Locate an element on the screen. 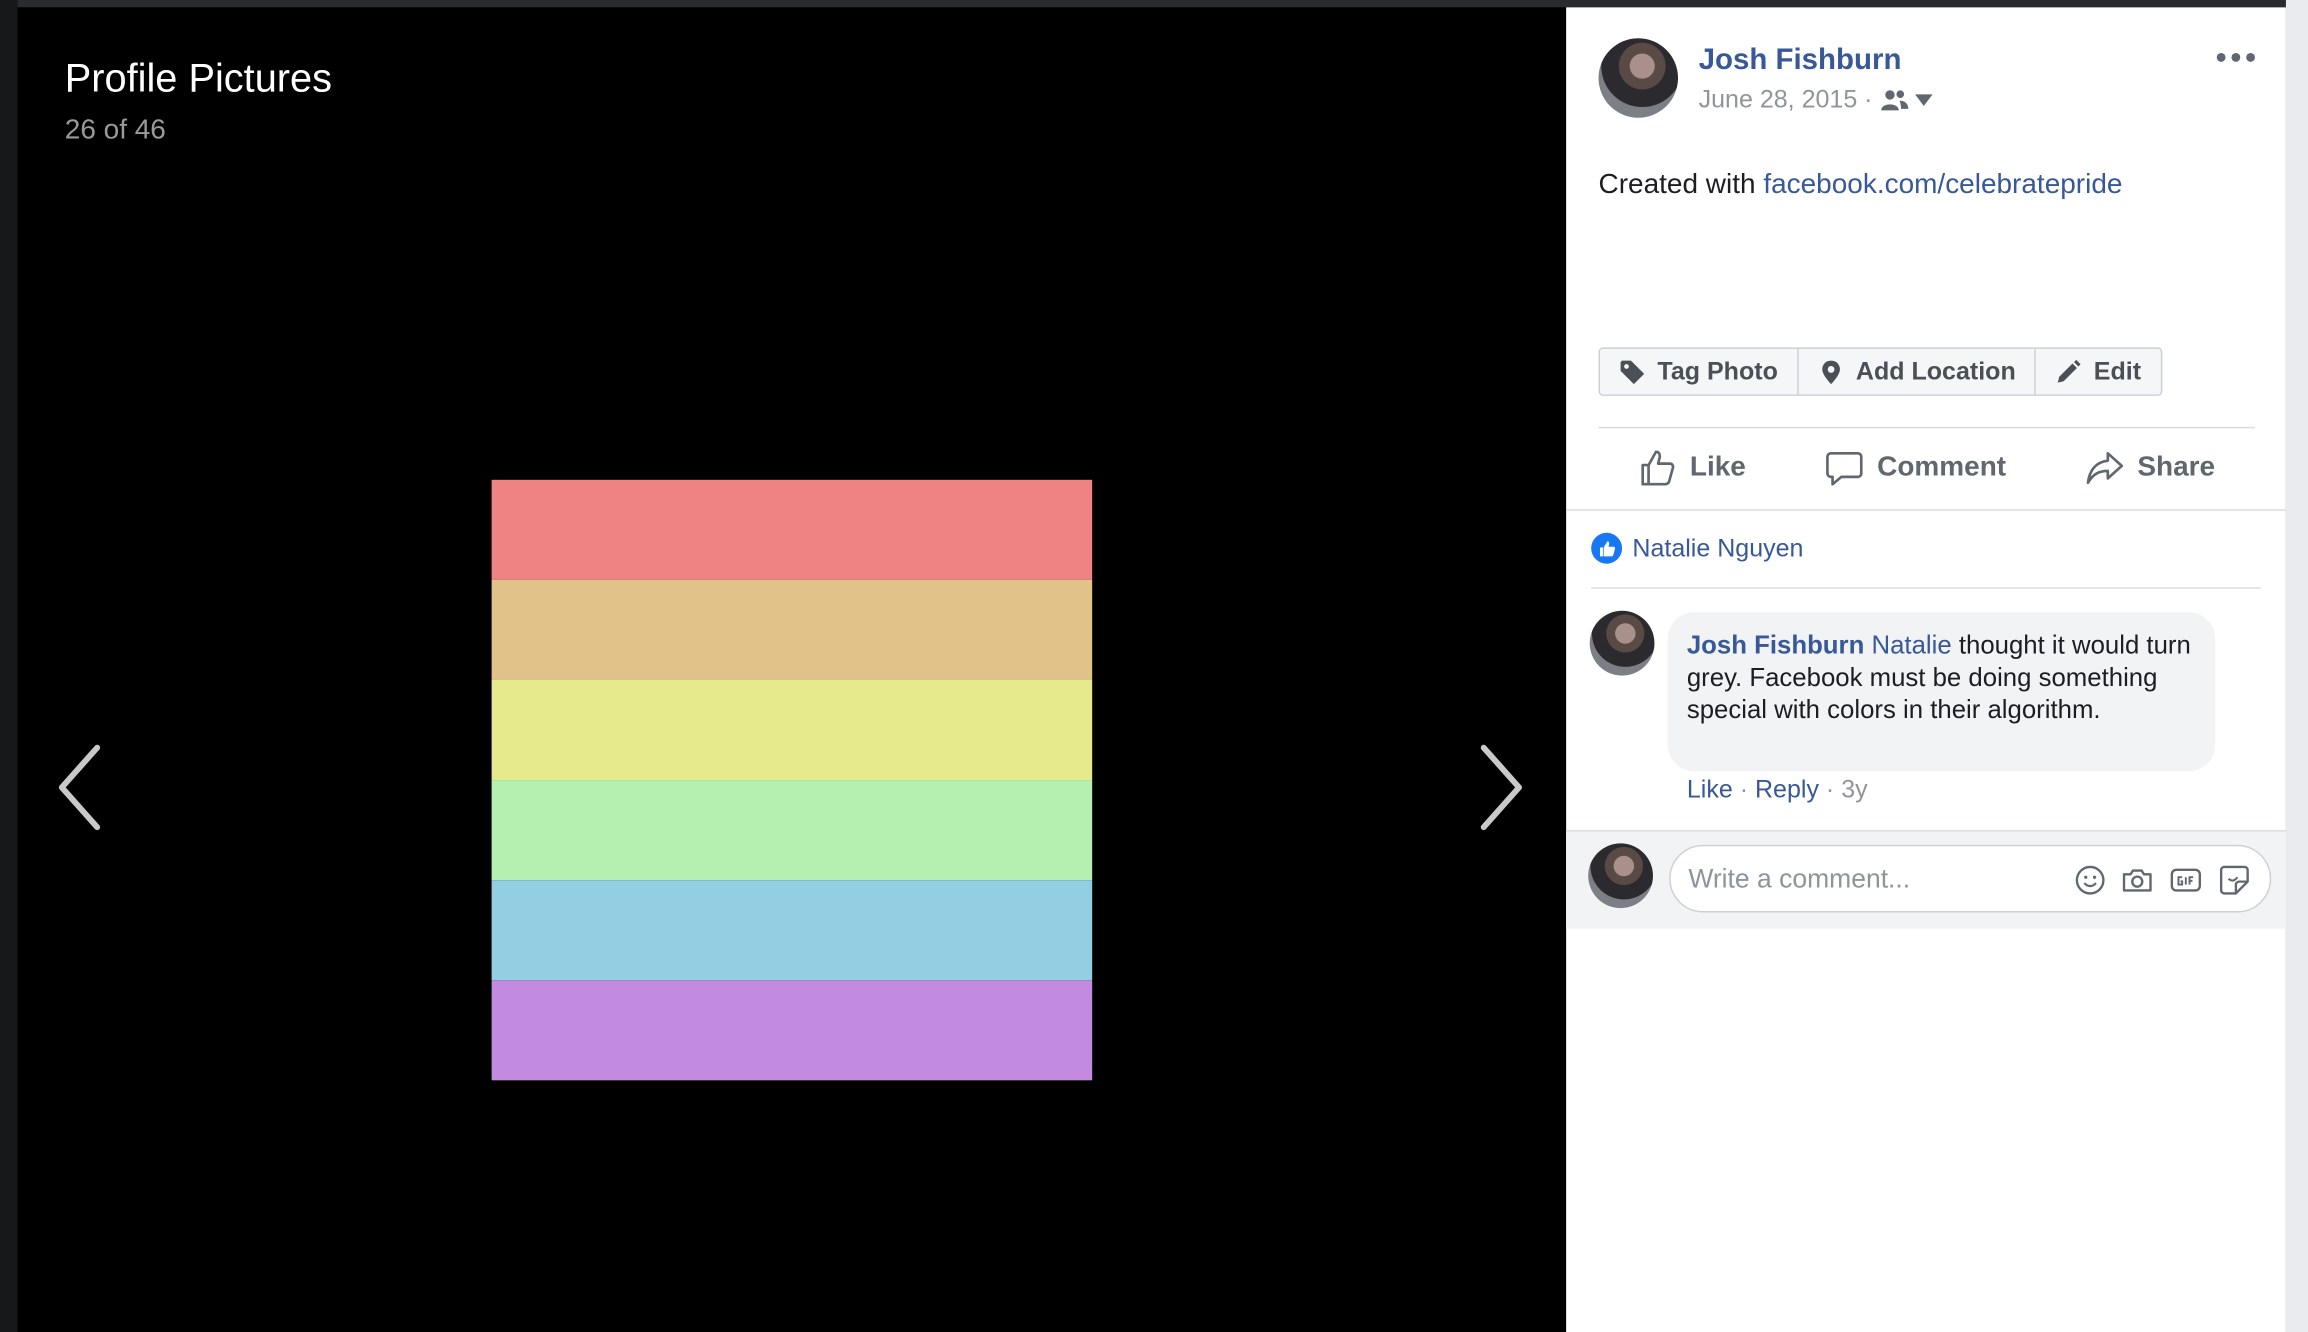 The height and width of the screenshot is (1332, 2308). gif-button is located at coordinates (2186, 880).